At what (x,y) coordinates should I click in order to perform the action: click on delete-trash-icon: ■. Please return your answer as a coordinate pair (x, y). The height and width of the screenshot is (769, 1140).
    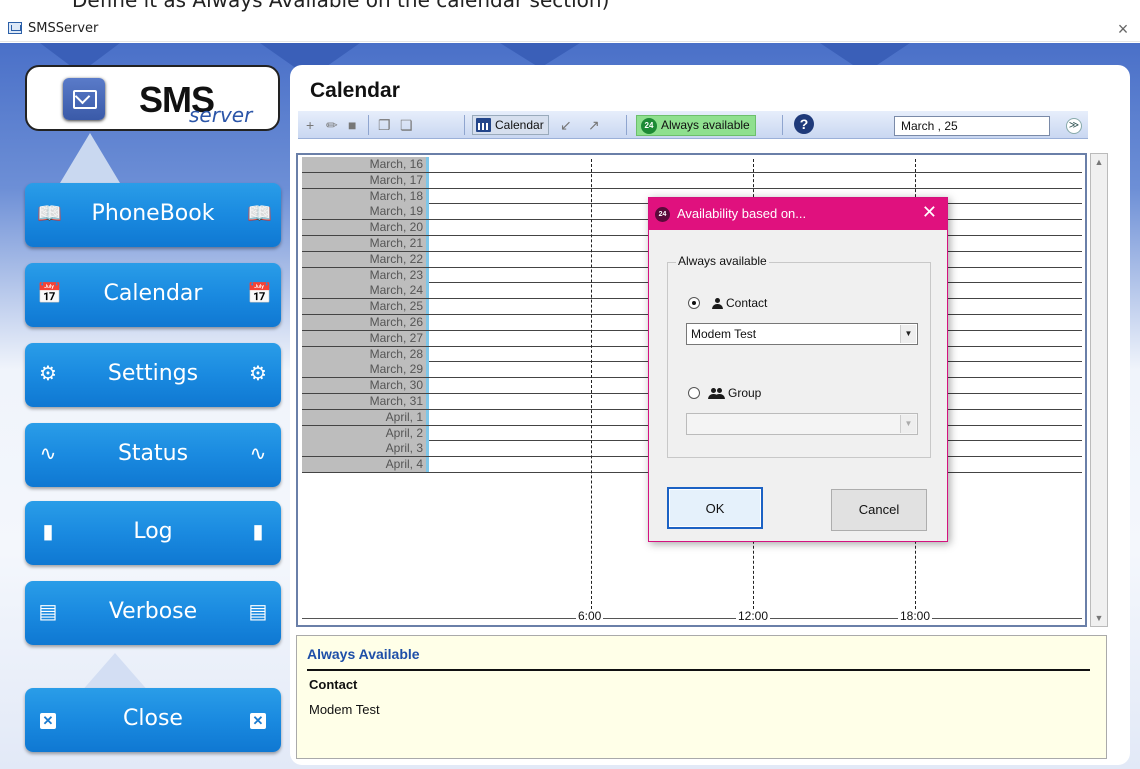
    Looking at the image, I should click on (352, 125).